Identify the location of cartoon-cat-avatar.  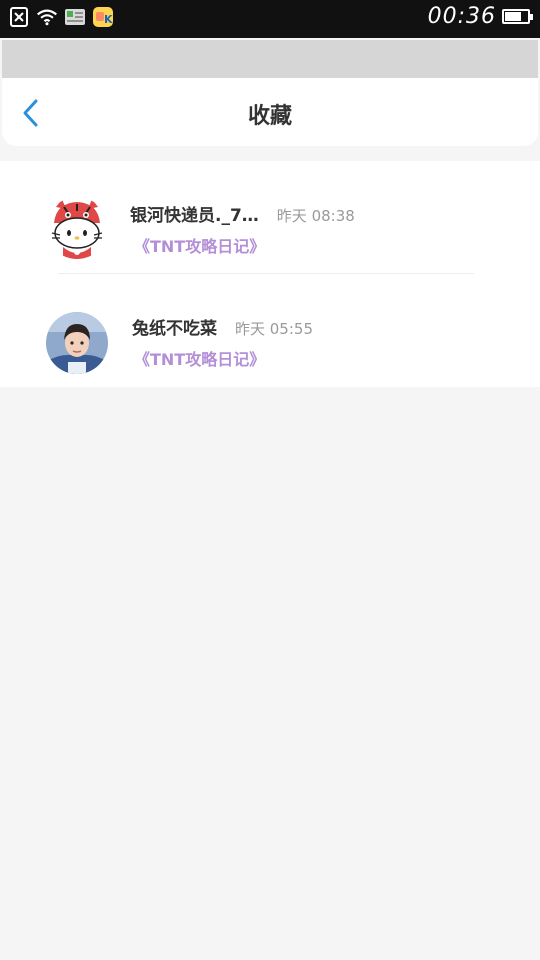
(77, 228).